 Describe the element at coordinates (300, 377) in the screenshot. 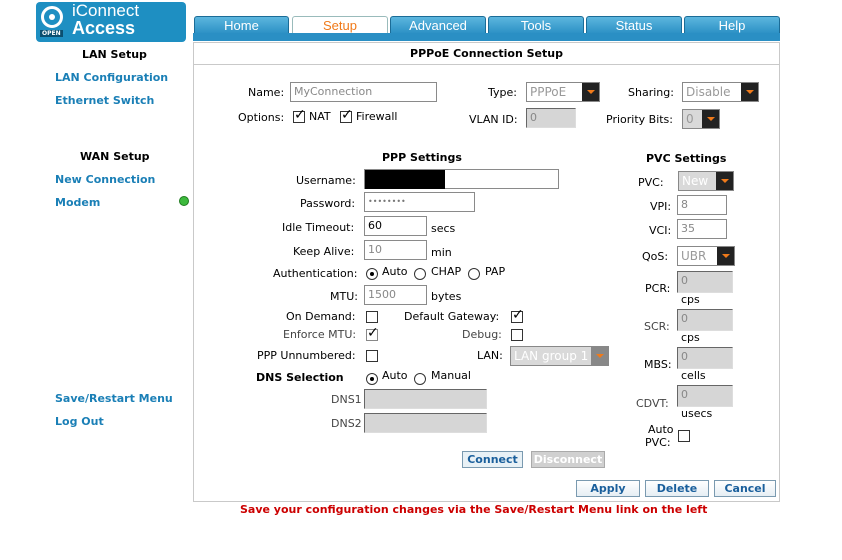

I see `dns-selection-heading: DNS Selection` at that location.